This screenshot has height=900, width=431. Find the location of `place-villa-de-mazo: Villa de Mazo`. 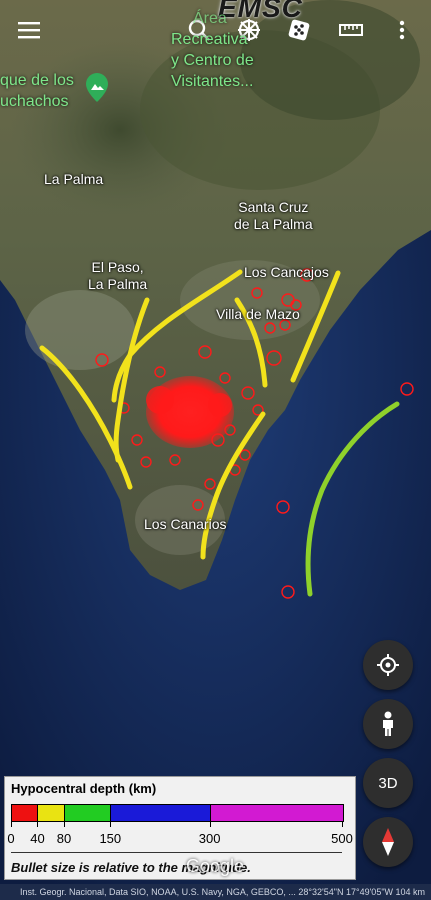

place-villa-de-mazo: Villa de Mazo is located at coordinates (258, 314).